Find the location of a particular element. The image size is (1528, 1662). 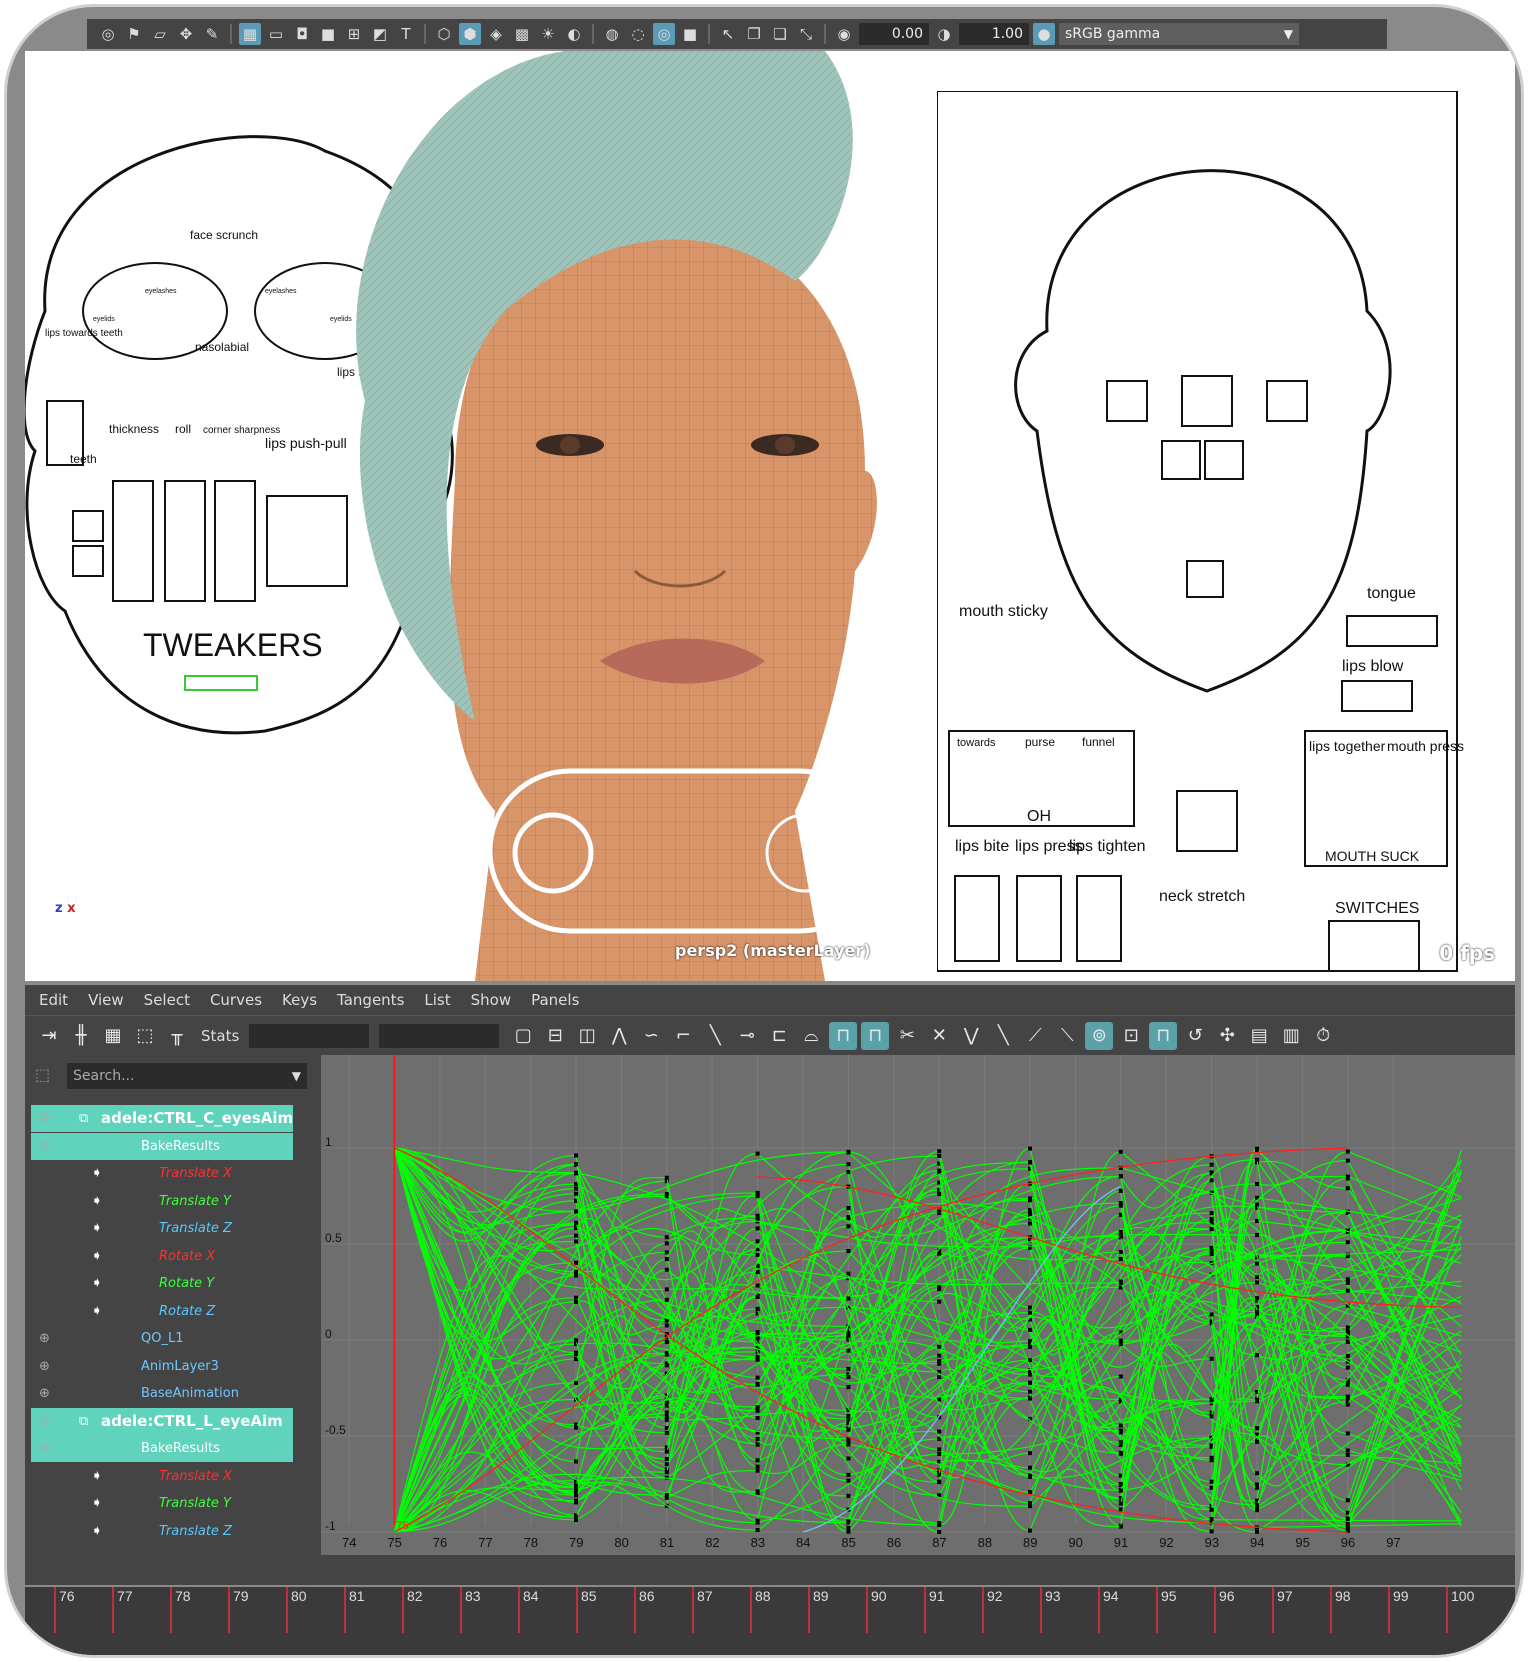

move-key-icon: ⇥ is located at coordinates (49, 1036).